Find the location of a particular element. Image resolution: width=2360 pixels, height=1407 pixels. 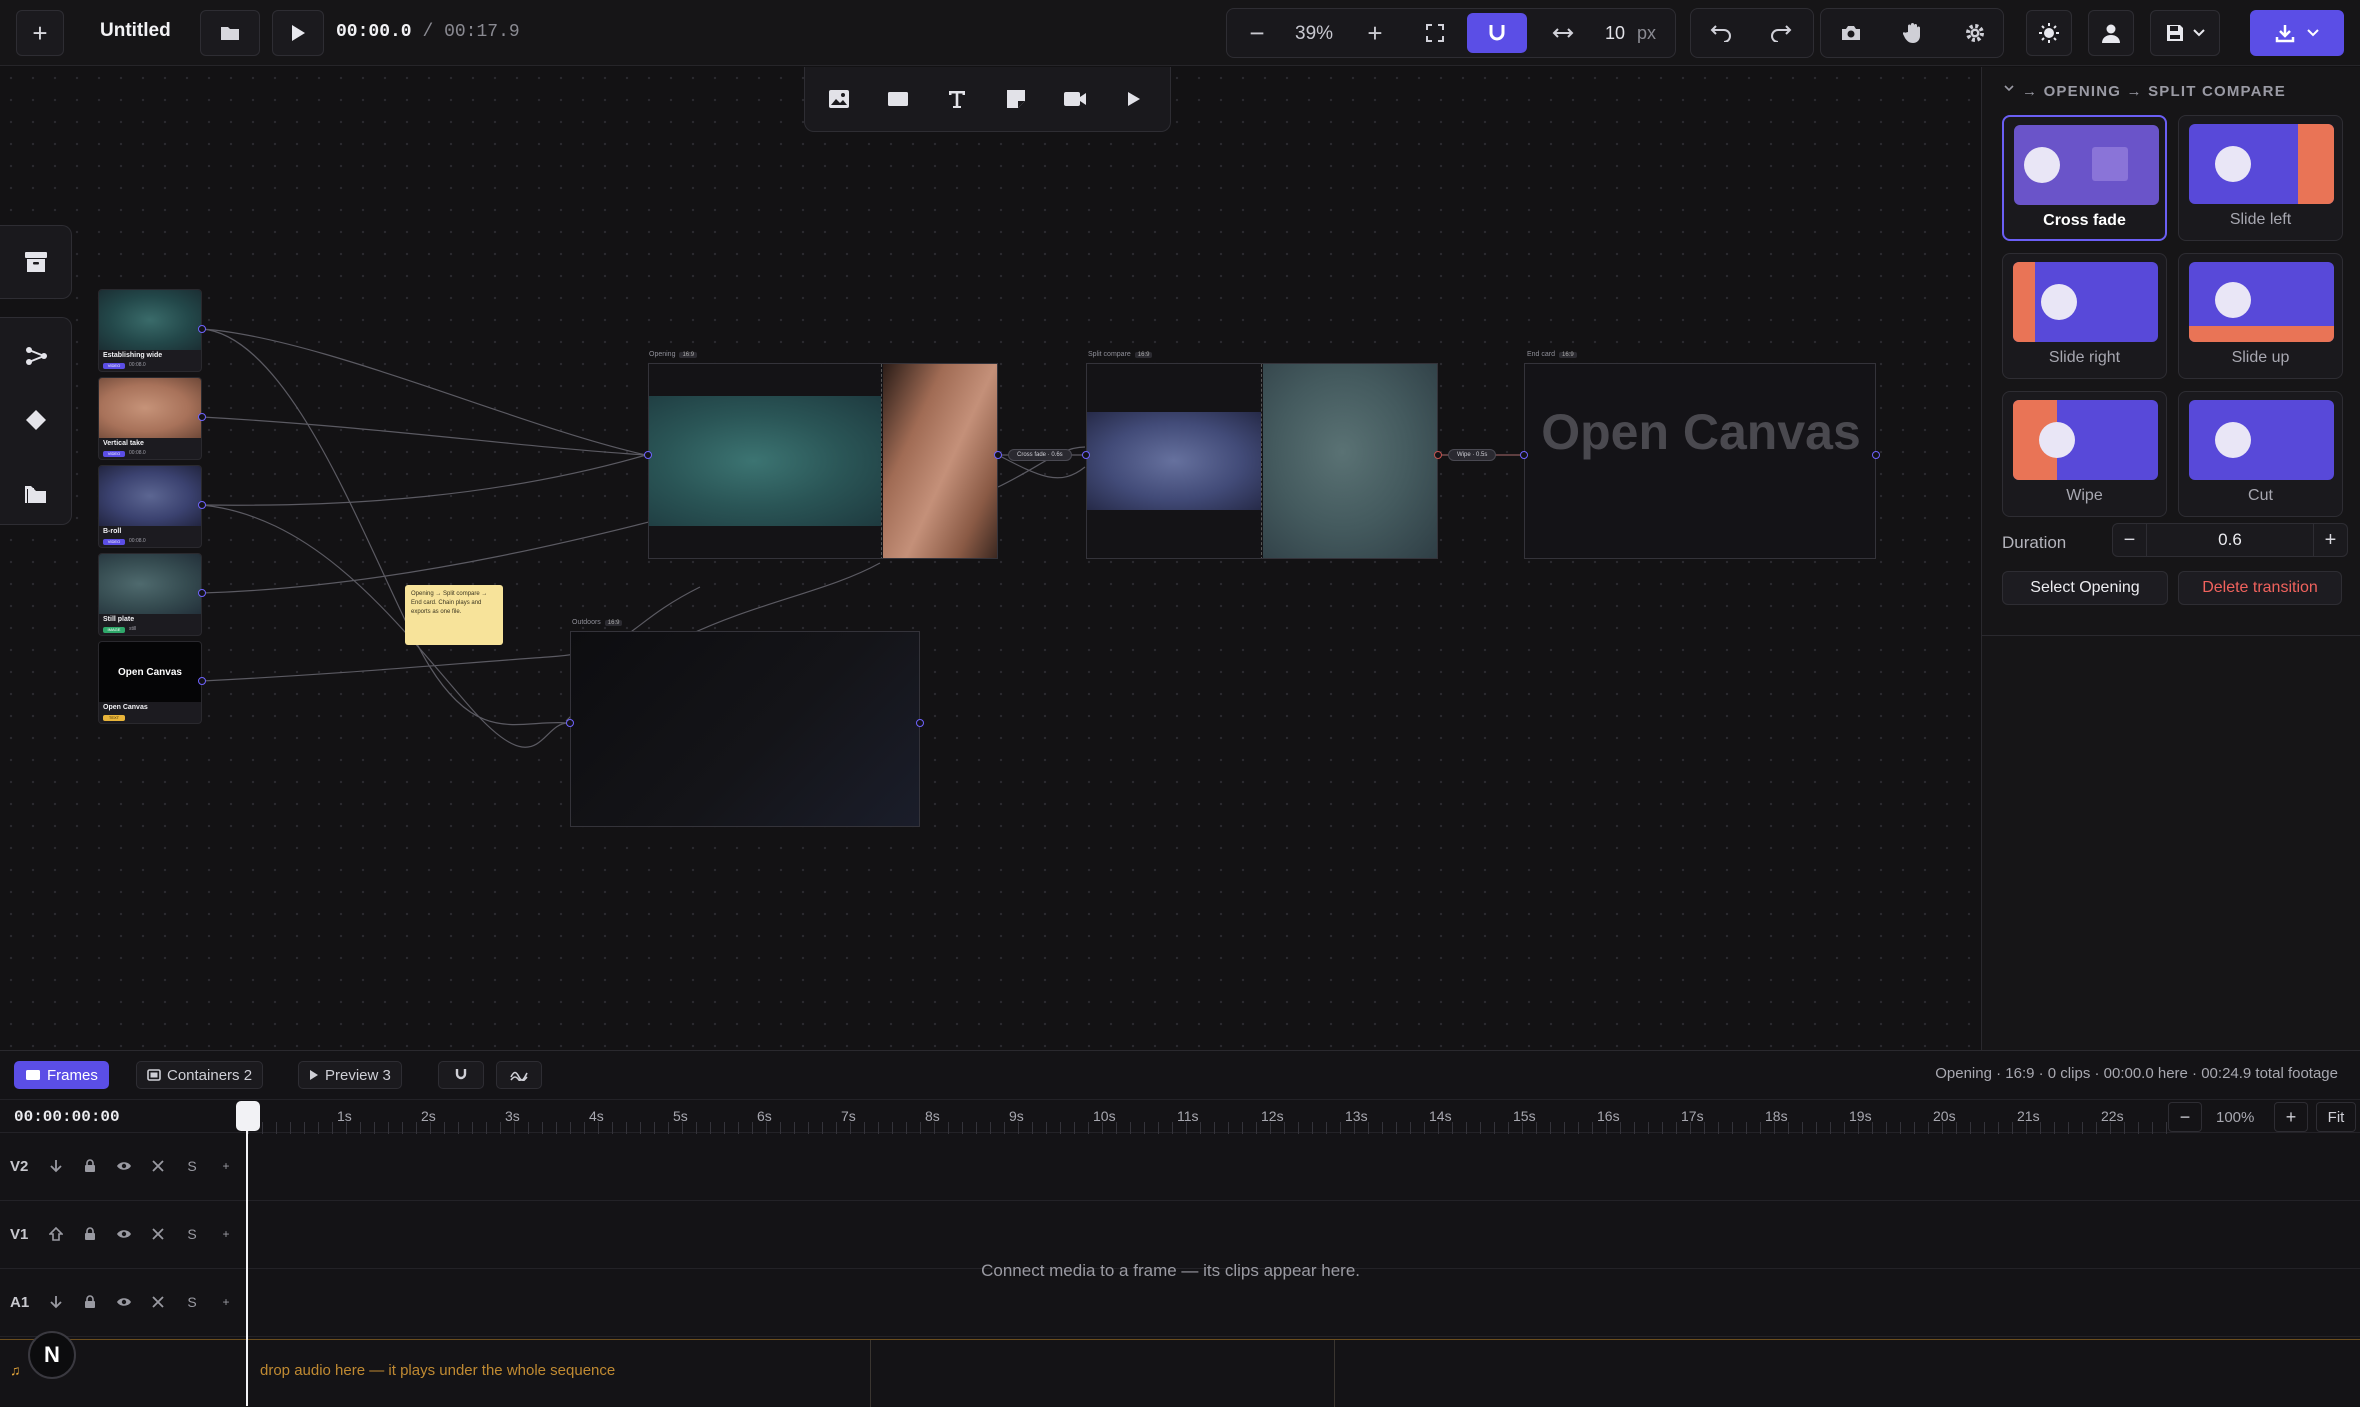

media-card: Open Canvas Open Canvas TEXT is located at coordinates (150, 682).